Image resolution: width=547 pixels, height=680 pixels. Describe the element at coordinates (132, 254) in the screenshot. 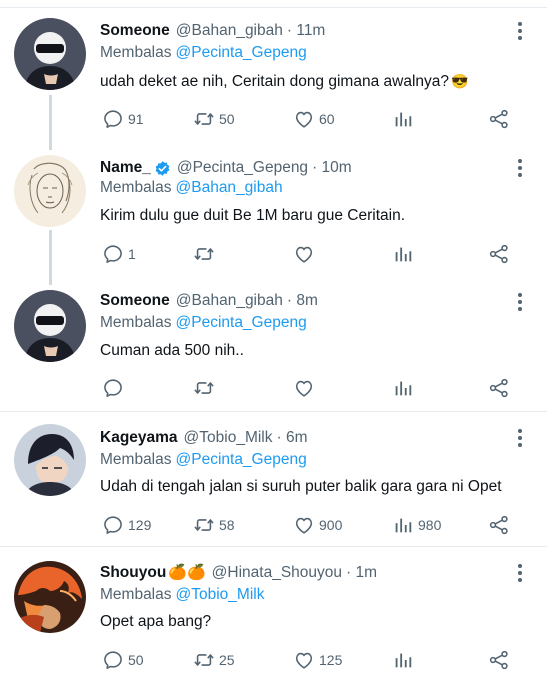

I see `reply-count: 1` at that location.